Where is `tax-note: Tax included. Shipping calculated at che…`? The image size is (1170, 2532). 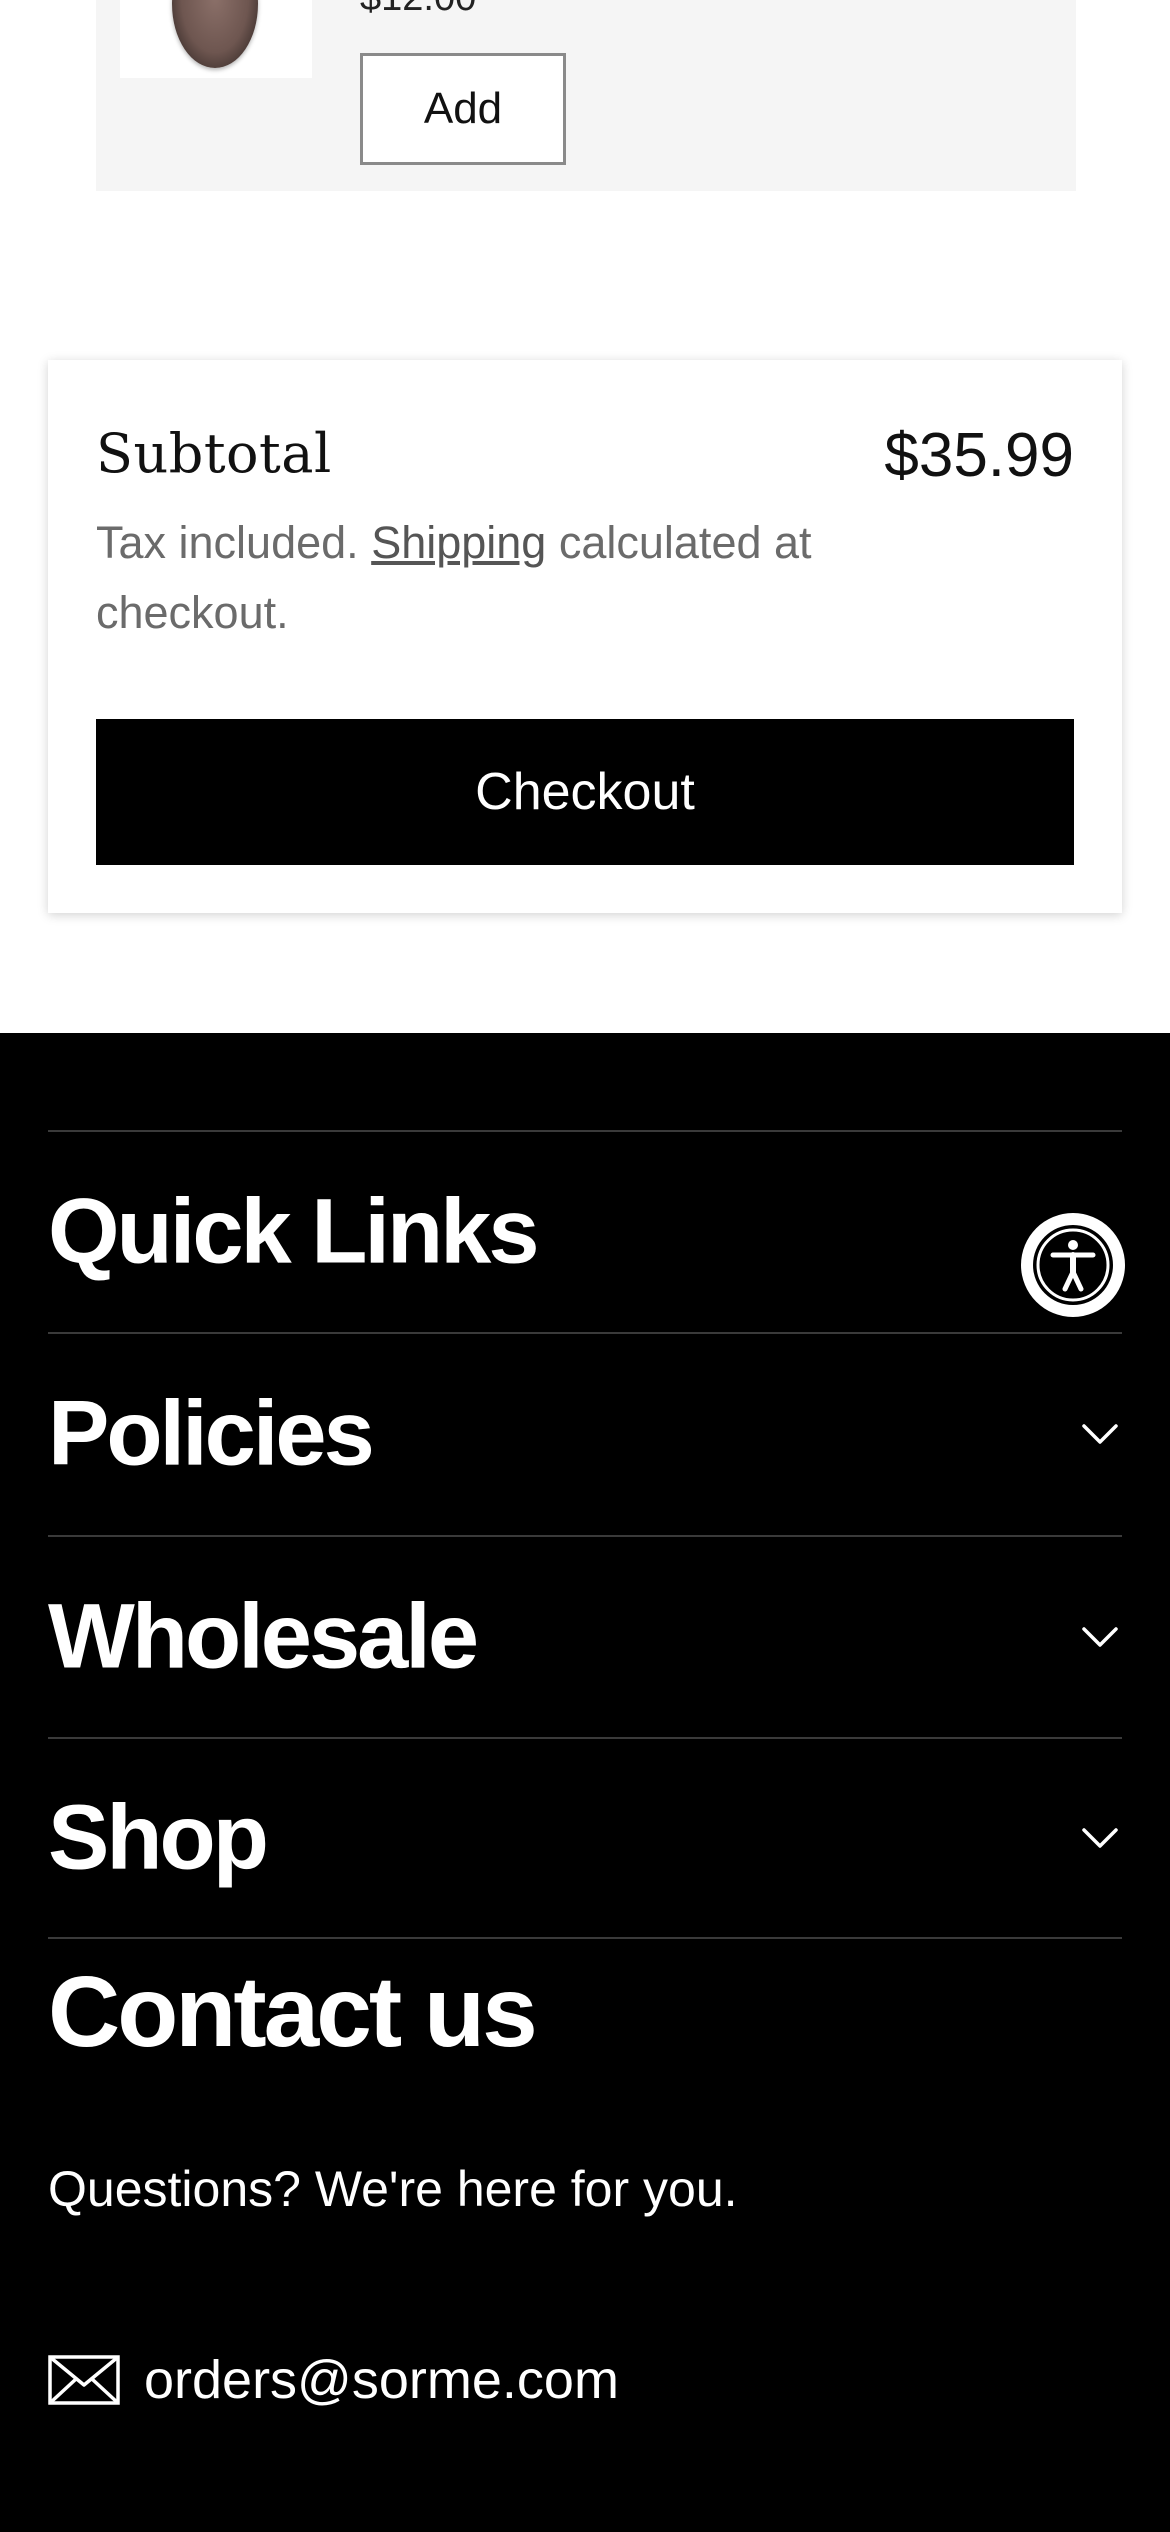 tax-note: Tax included. Shipping calculated at che… is located at coordinates (526, 578).